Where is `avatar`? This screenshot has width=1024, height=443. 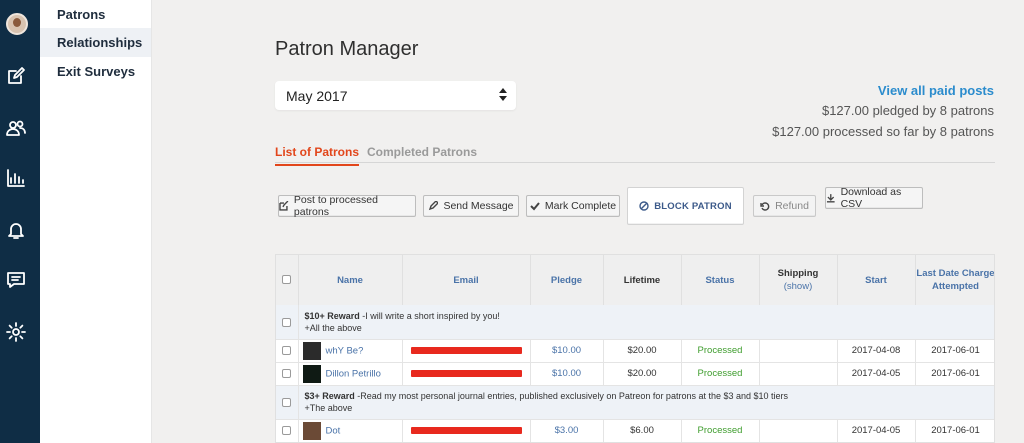 avatar is located at coordinates (17, 24).